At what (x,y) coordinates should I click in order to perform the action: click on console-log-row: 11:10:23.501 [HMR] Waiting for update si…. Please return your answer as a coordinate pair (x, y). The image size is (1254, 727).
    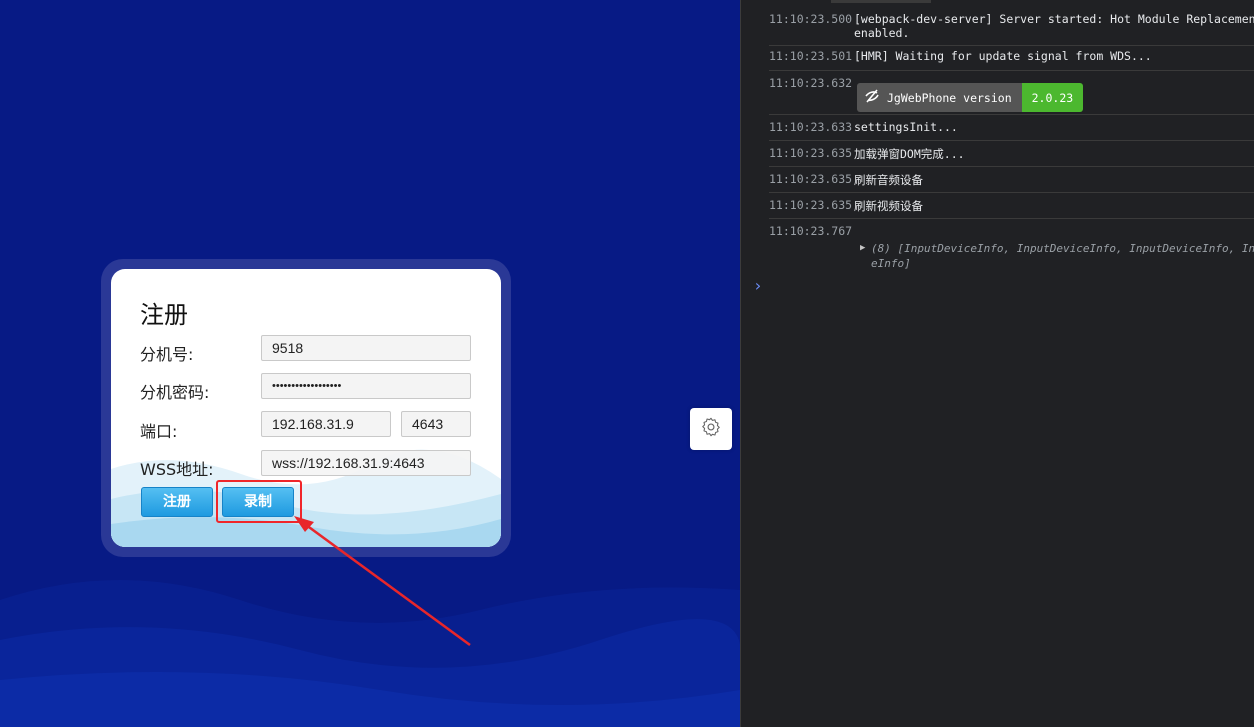
    Looking at the image, I should click on (1011, 60).